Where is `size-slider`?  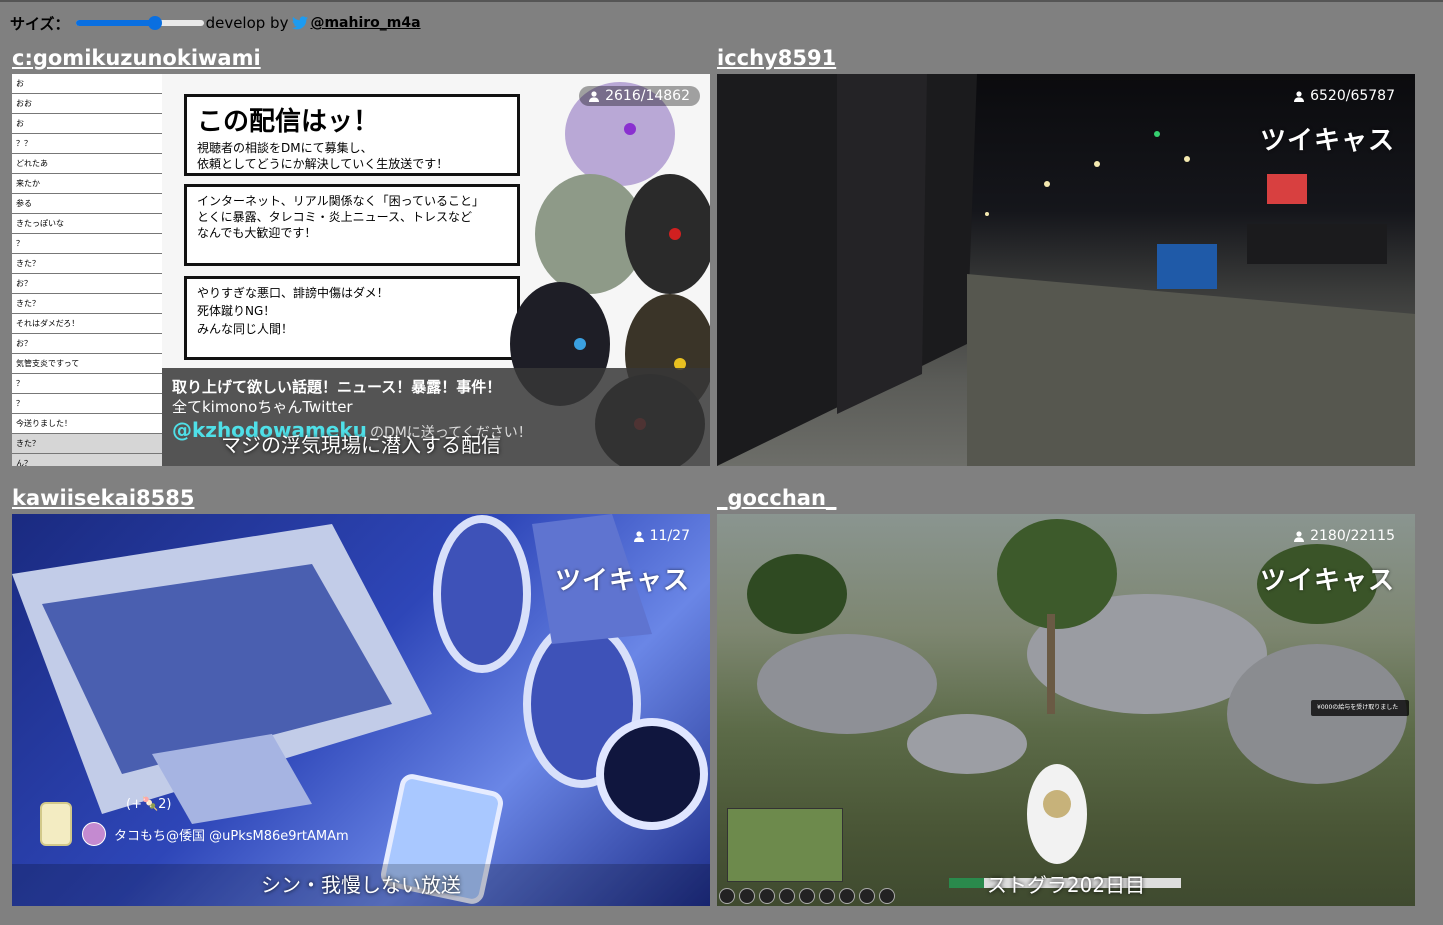 size-slider is located at coordinates (139, 23).